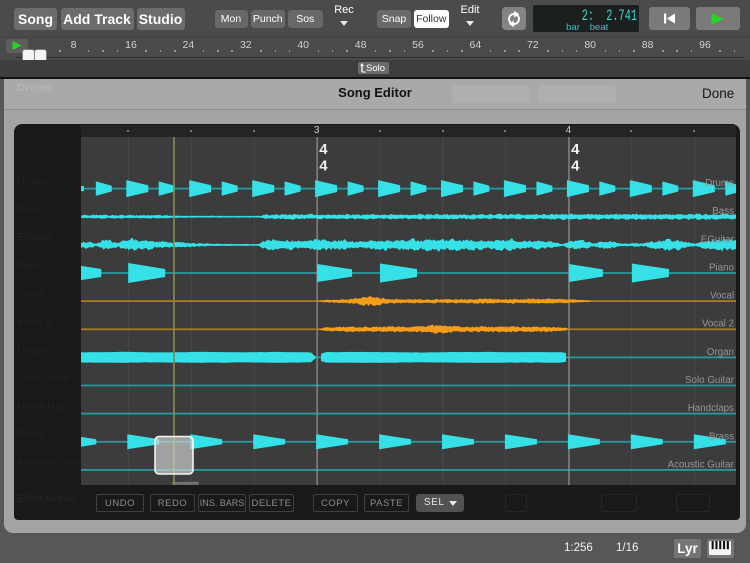 This screenshot has height=563, width=750. I want to click on svg-text: Vocal, so click(722, 295).